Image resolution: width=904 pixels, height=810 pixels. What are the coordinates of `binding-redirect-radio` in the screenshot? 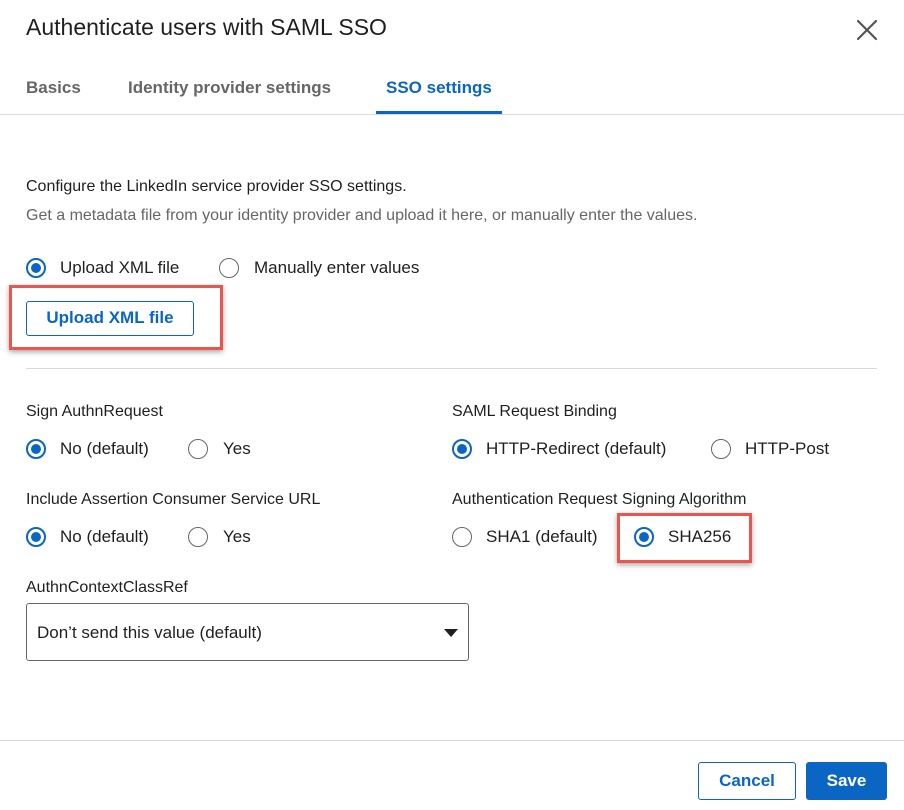 It's located at (462, 449).